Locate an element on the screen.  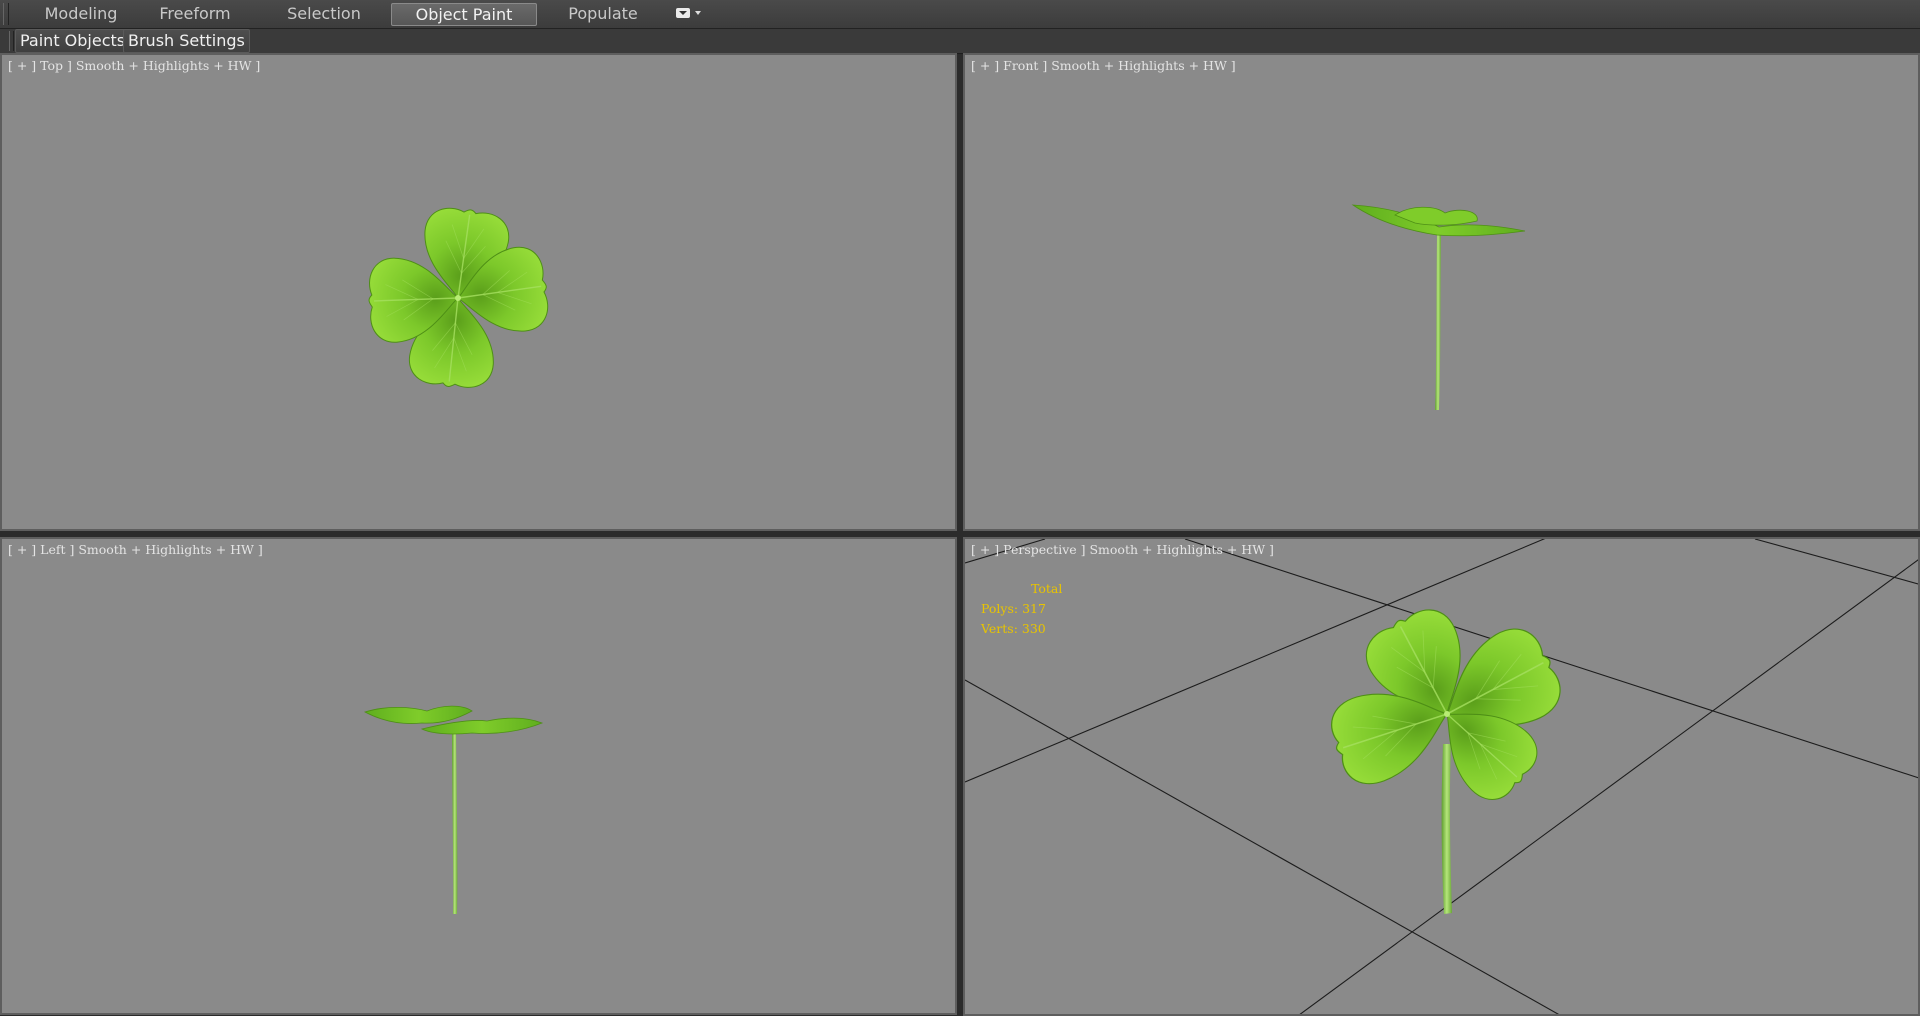
clover-top-view is located at coordinates (459, 297).